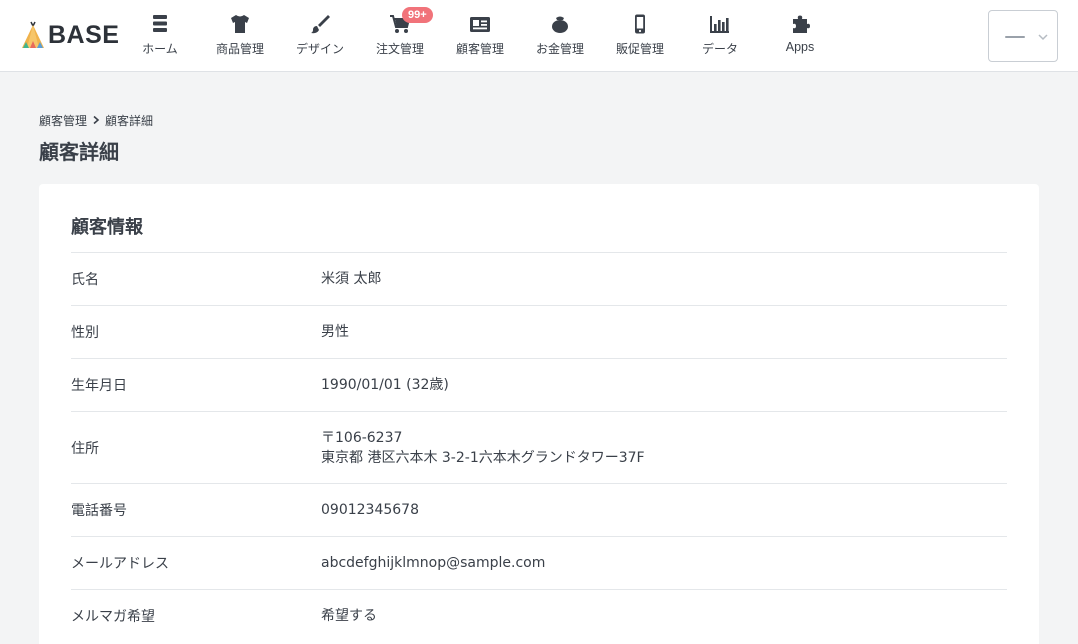 Image resolution: width=1078 pixels, height=644 pixels. What do you see at coordinates (240, 36) in the screenshot?
I see `nav-item-products: 商品管理` at bounding box center [240, 36].